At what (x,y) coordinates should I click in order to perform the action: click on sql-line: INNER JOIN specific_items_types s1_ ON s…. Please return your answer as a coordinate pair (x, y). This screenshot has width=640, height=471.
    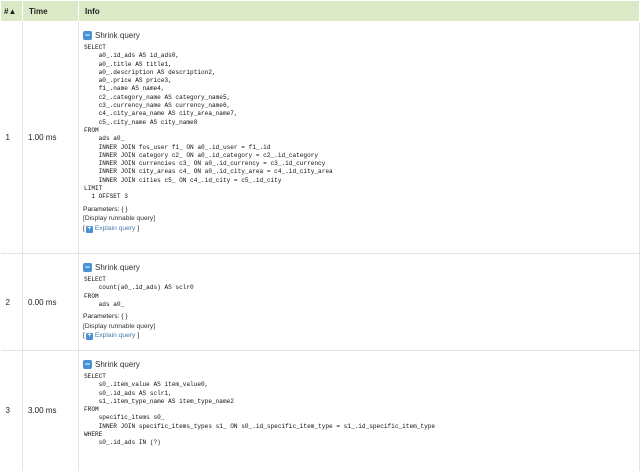
    Looking at the image, I should click on (260, 426).